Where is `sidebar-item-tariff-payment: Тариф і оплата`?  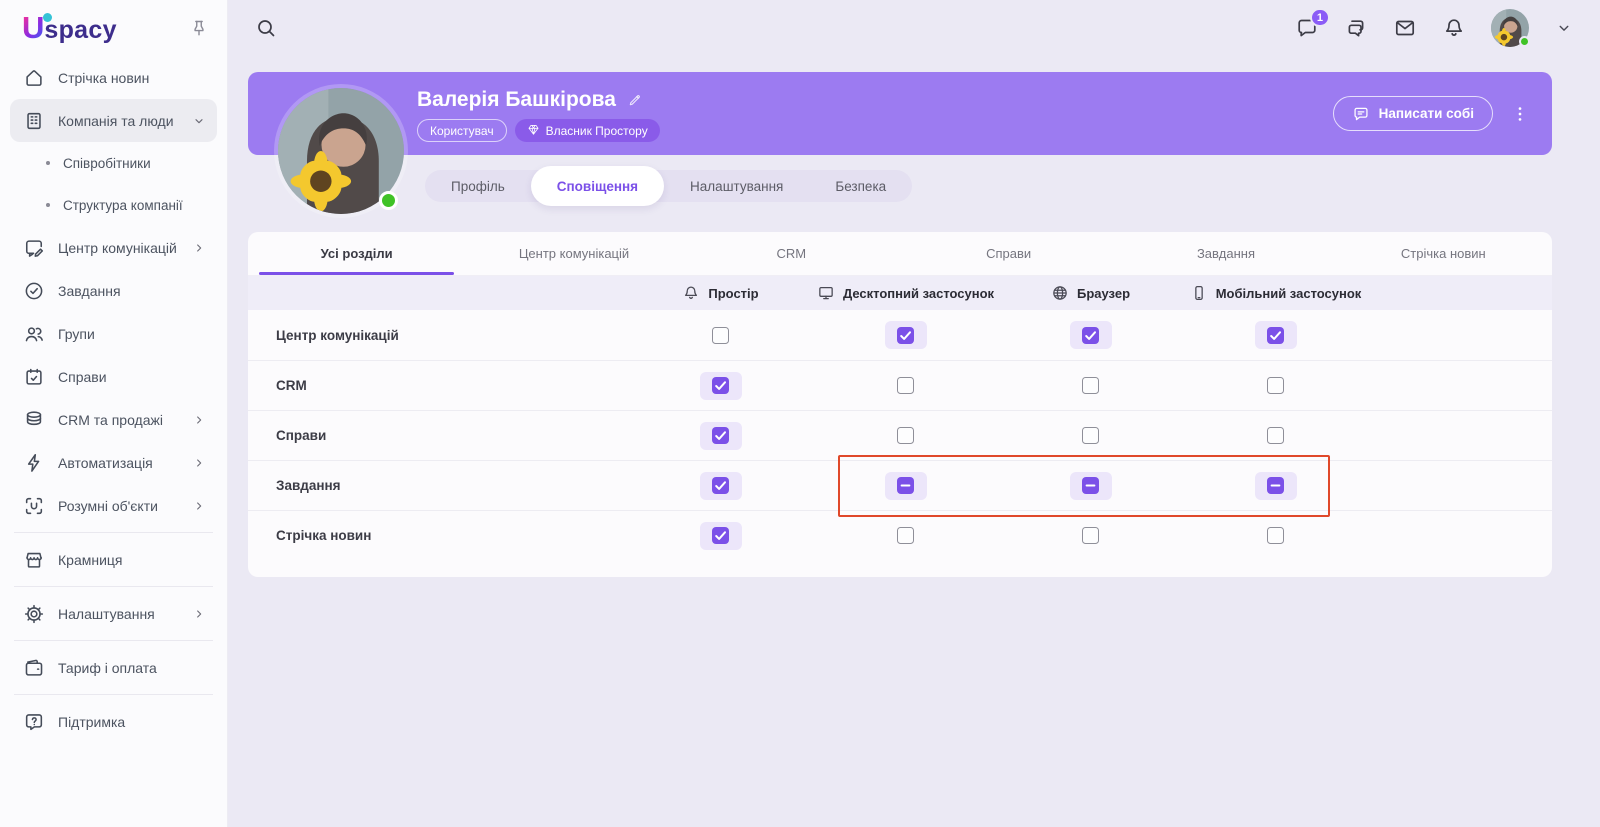 sidebar-item-tariff-payment: Тариф і оплата is located at coordinates (113, 667).